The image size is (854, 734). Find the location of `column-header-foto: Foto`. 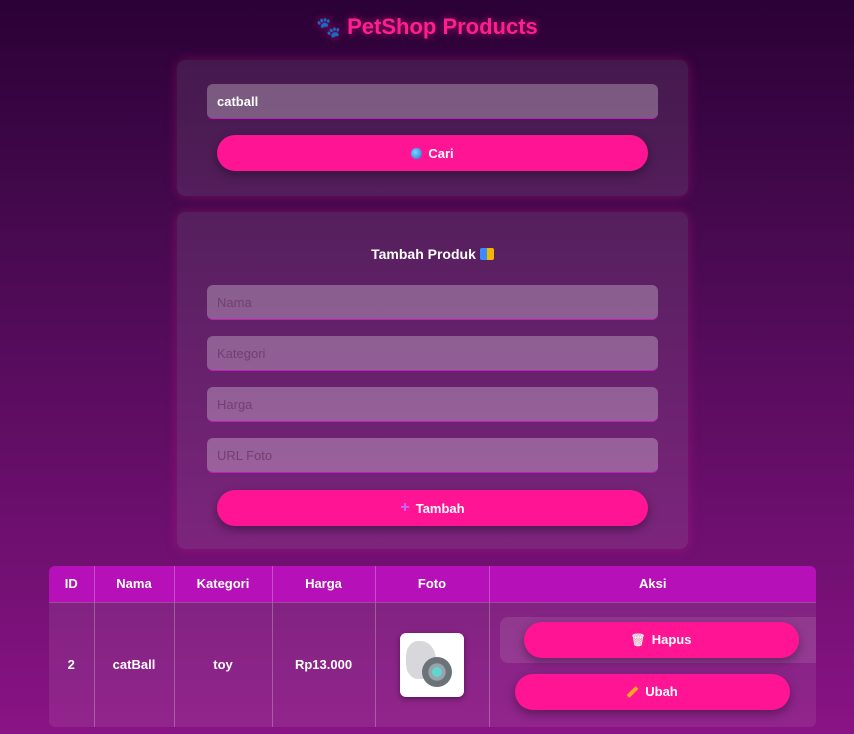

column-header-foto: Foto is located at coordinates (432, 584).